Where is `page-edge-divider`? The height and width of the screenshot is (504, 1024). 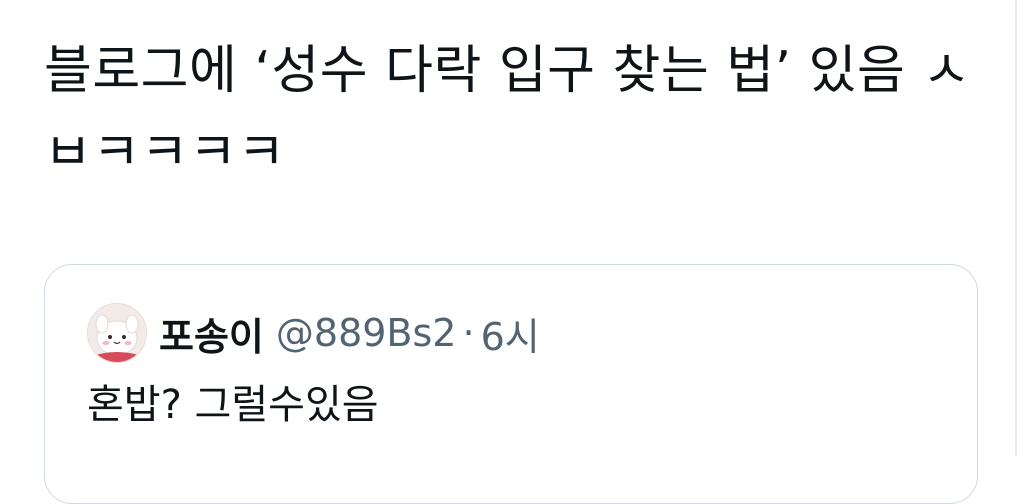 page-edge-divider is located at coordinates (1016, 228).